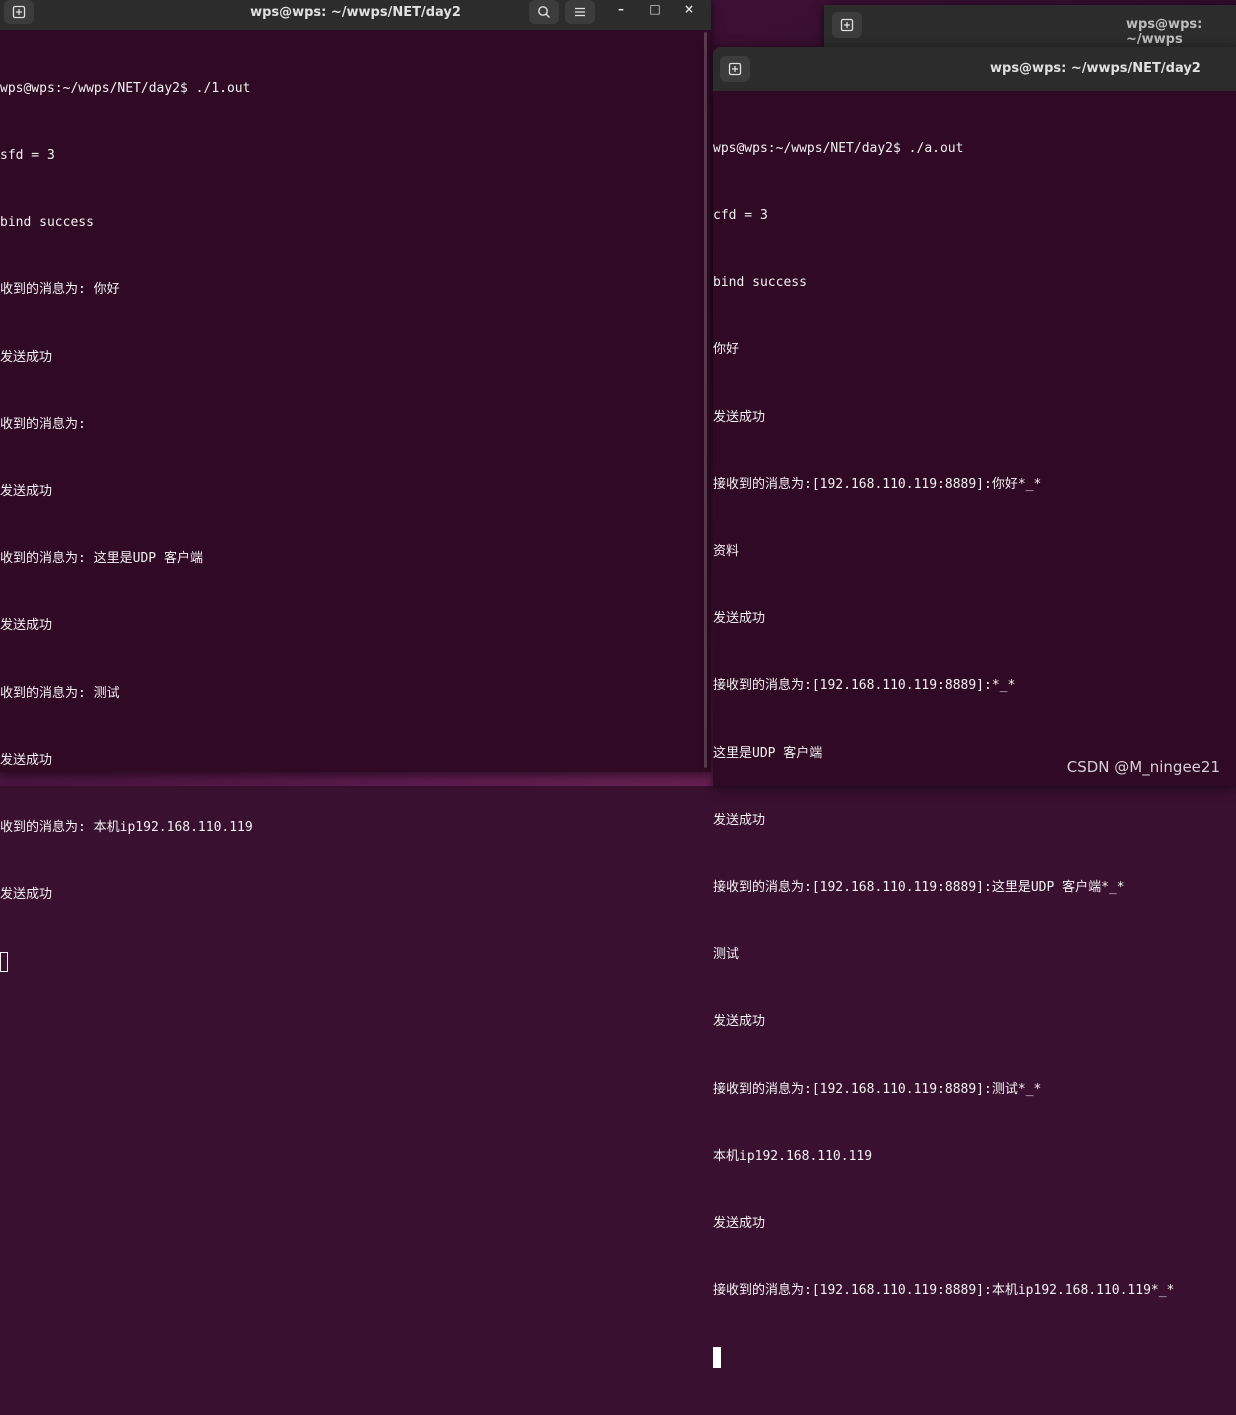 This screenshot has height=1415, width=1236. I want to click on maximize-button: □, so click(655, 10).